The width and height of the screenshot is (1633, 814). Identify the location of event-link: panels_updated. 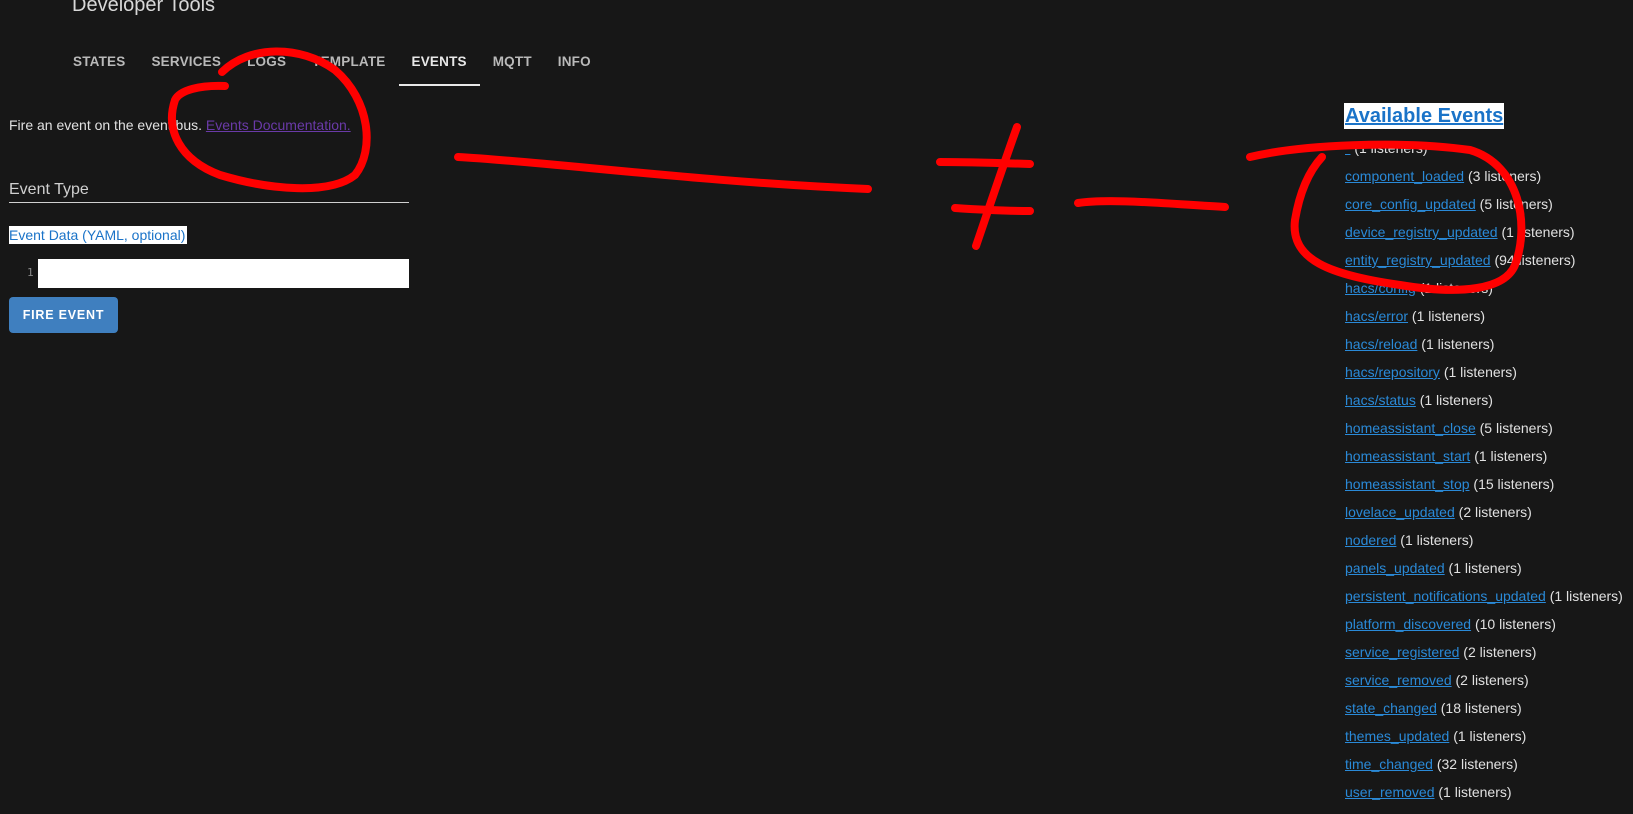
(1395, 568).